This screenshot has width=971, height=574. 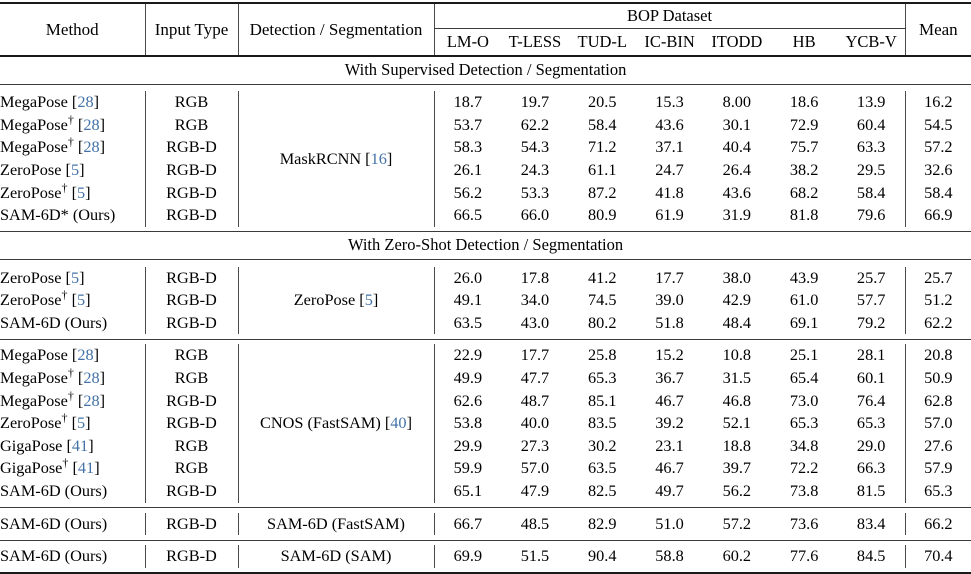 What do you see at coordinates (669, 277) in the screenshot?
I see `score-cell: 17.7` at bounding box center [669, 277].